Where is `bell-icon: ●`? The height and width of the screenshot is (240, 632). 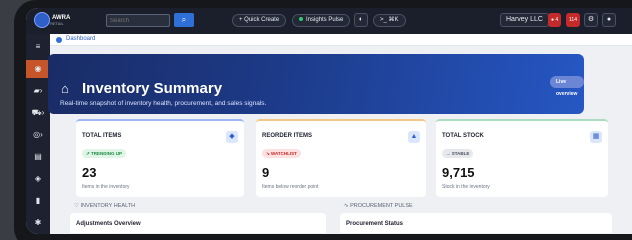 bell-icon: ● is located at coordinates (553, 20).